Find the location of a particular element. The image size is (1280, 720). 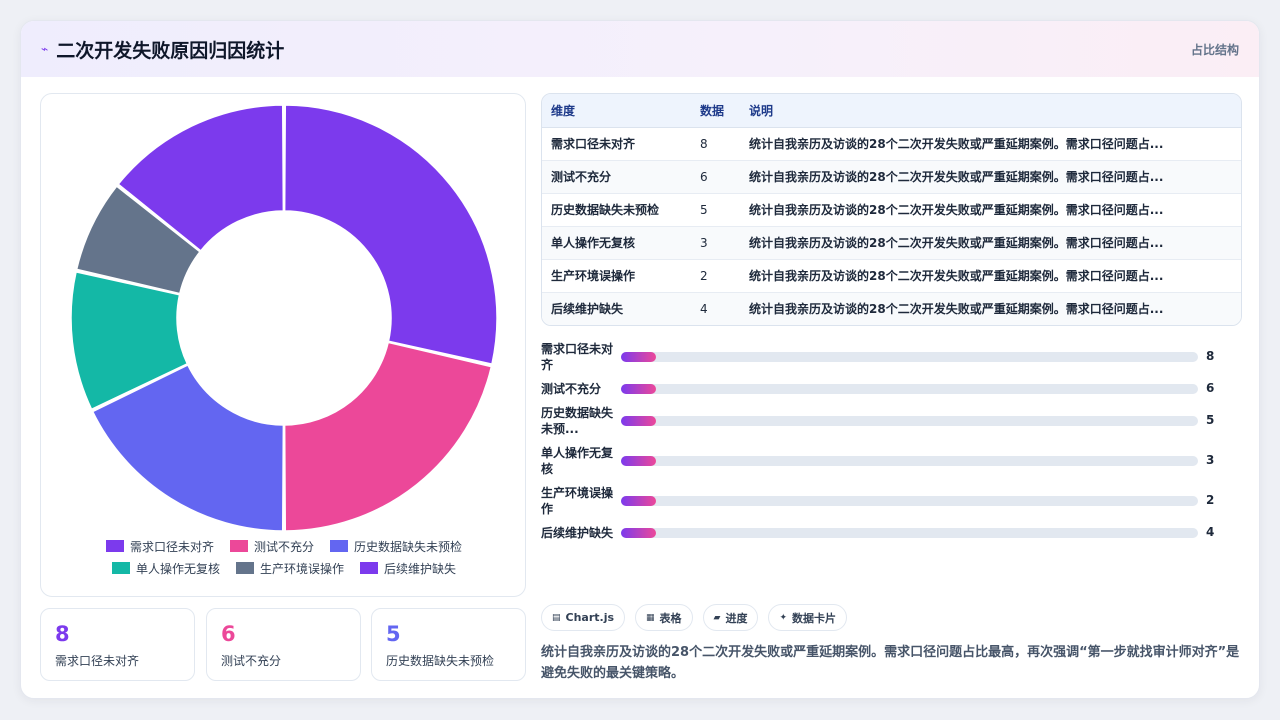

sparkle-icon: ✦ is located at coordinates (783, 617).